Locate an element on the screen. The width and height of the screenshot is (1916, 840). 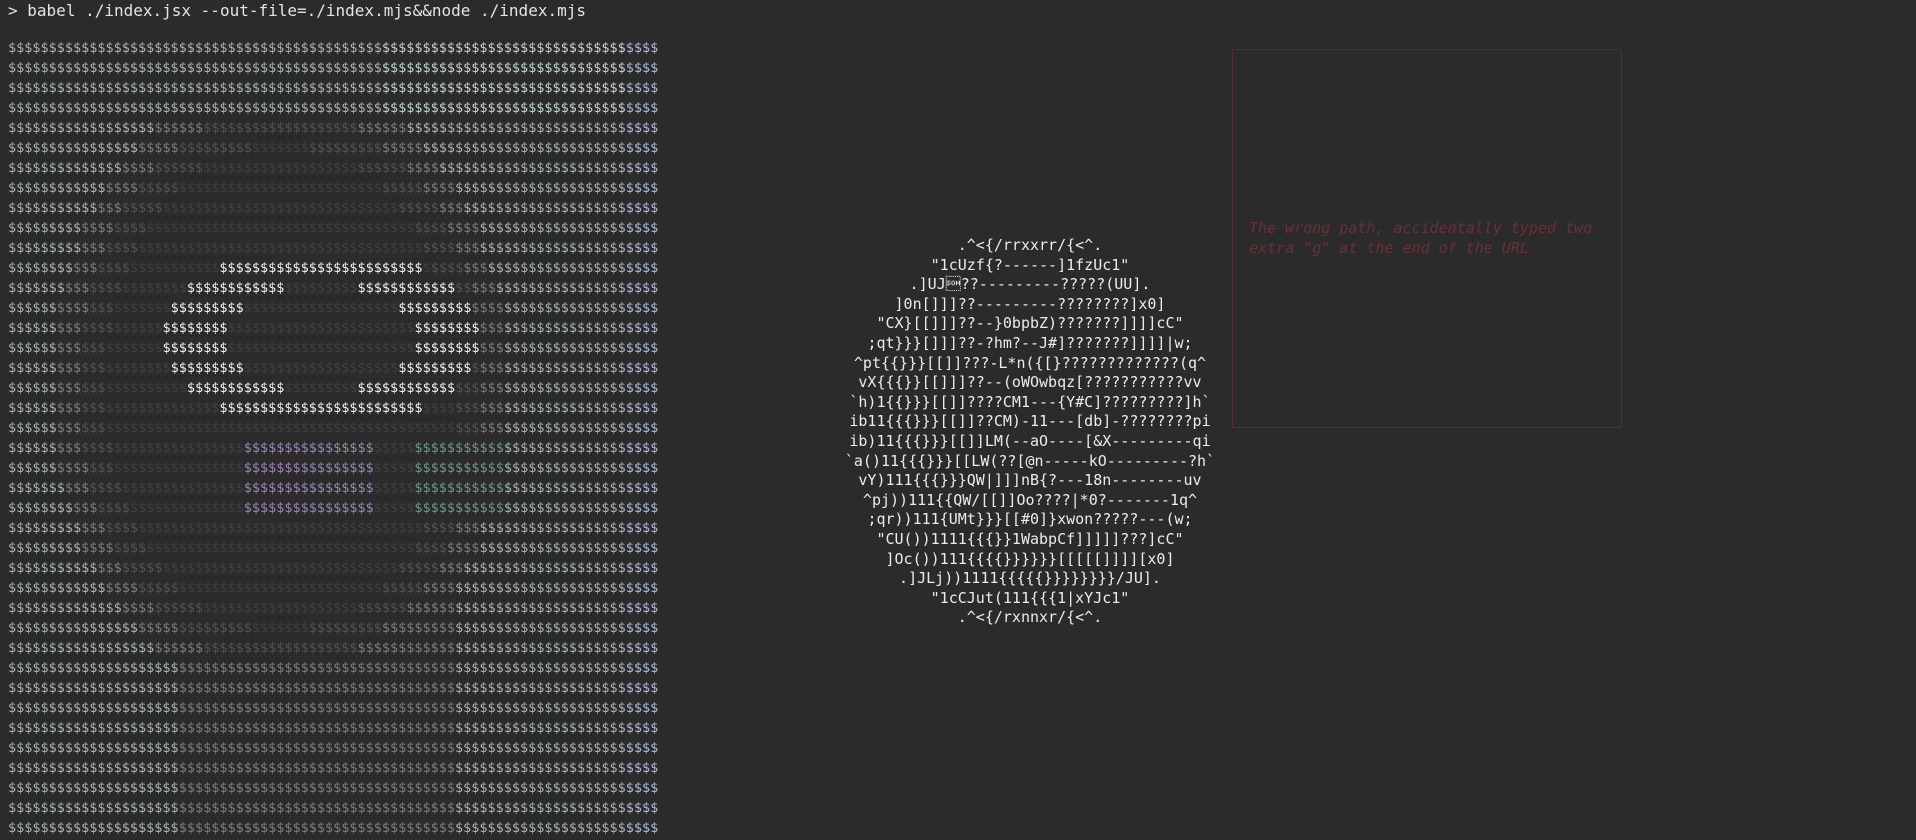
ascii-ball-line: ^pt{{}}}[[]]???-L*n({[}?????????????(q^ is located at coordinates (1030, 362).